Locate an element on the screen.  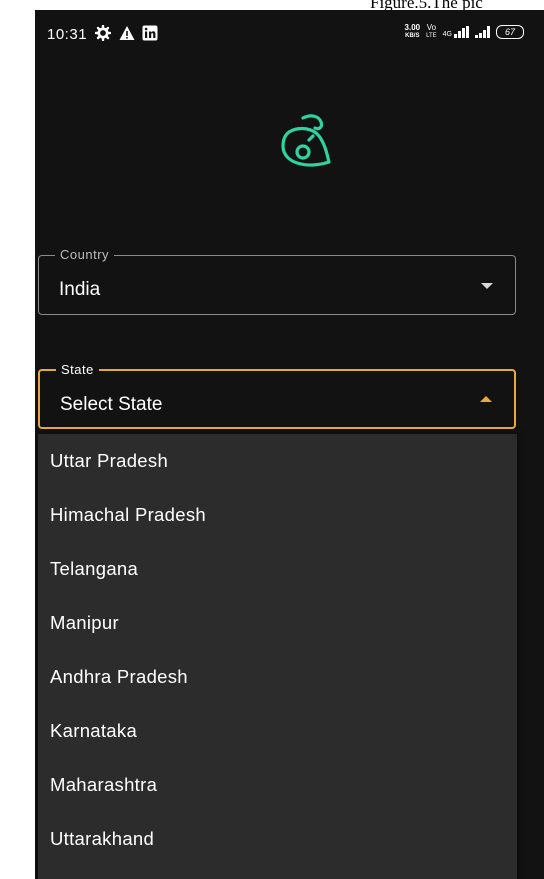
state-option-himachal-pradesh: Himachal Pradesh is located at coordinates (277, 515).